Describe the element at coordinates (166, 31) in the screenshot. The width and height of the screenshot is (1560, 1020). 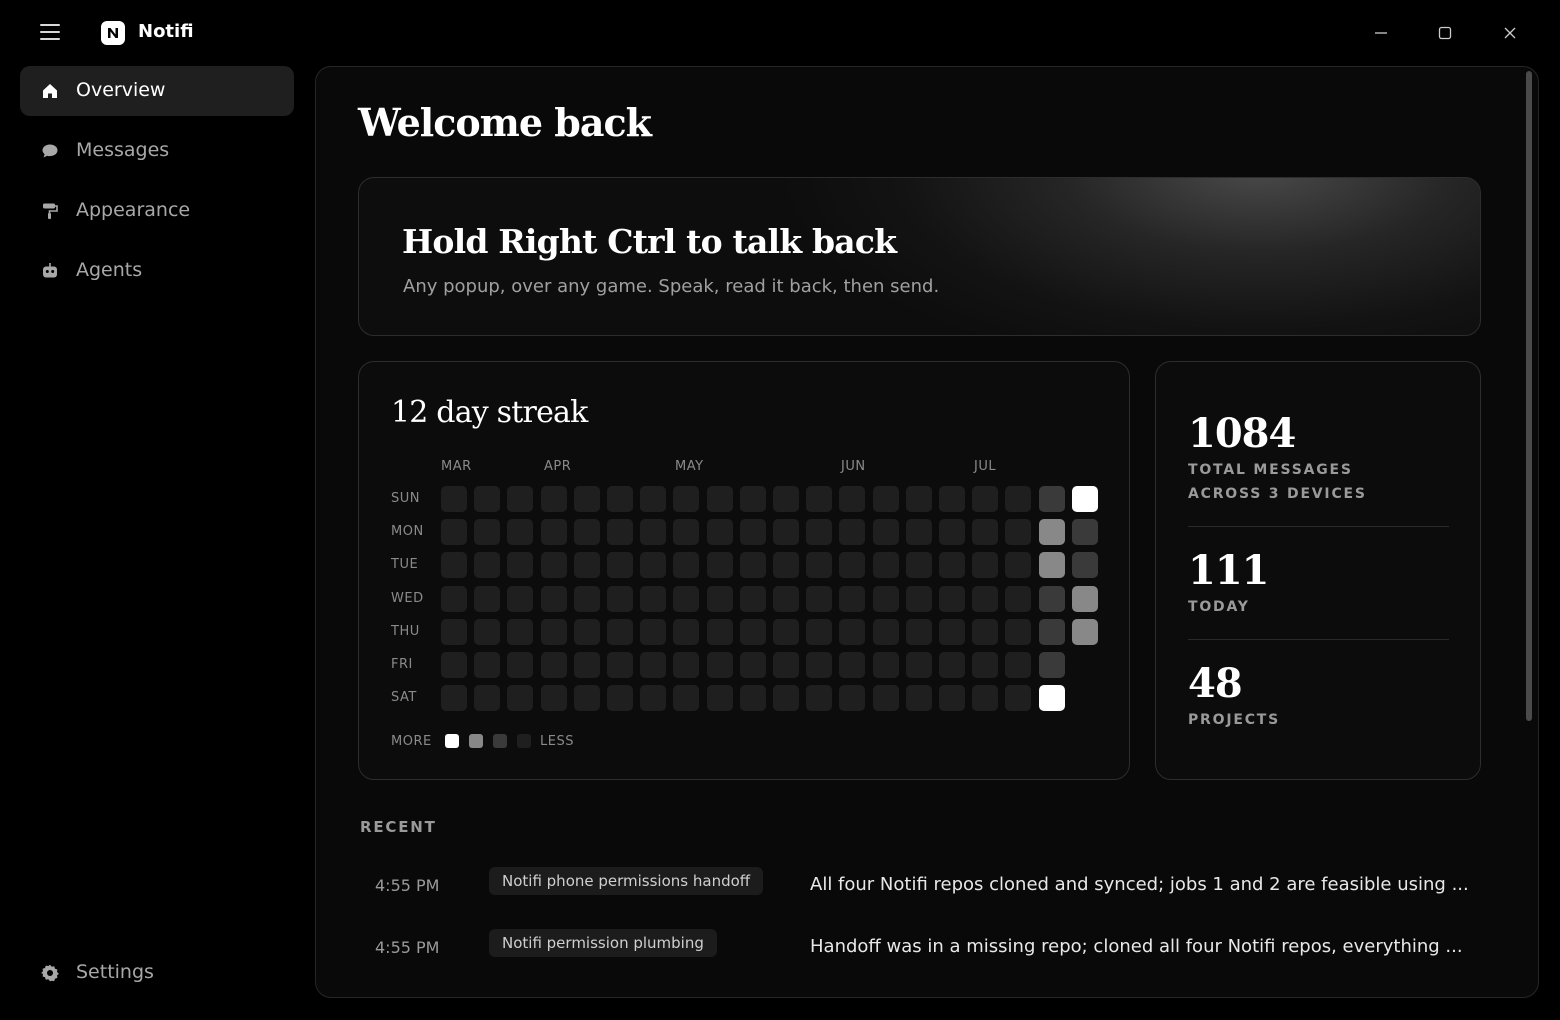
I see `app-name: Notifi` at that location.